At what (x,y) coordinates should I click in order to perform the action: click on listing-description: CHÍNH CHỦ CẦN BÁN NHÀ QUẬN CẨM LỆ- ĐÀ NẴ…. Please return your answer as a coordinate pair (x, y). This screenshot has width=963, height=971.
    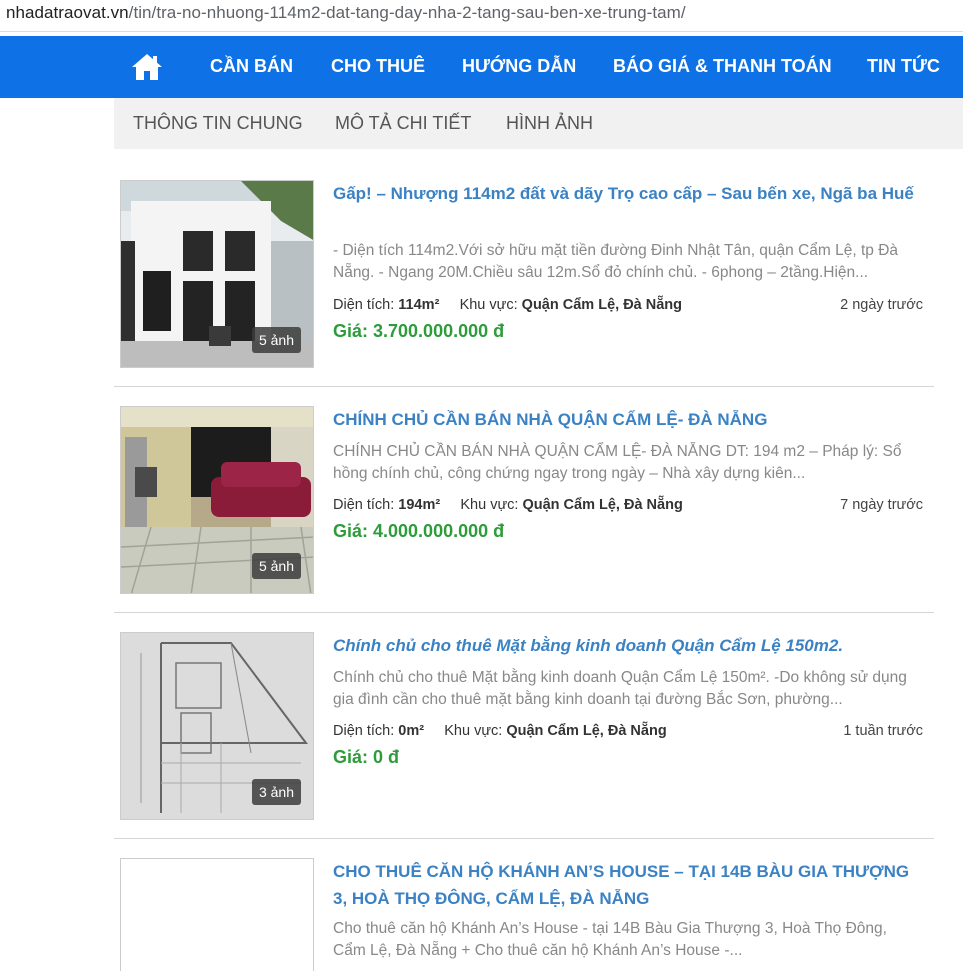
    Looking at the image, I should click on (617, 462).